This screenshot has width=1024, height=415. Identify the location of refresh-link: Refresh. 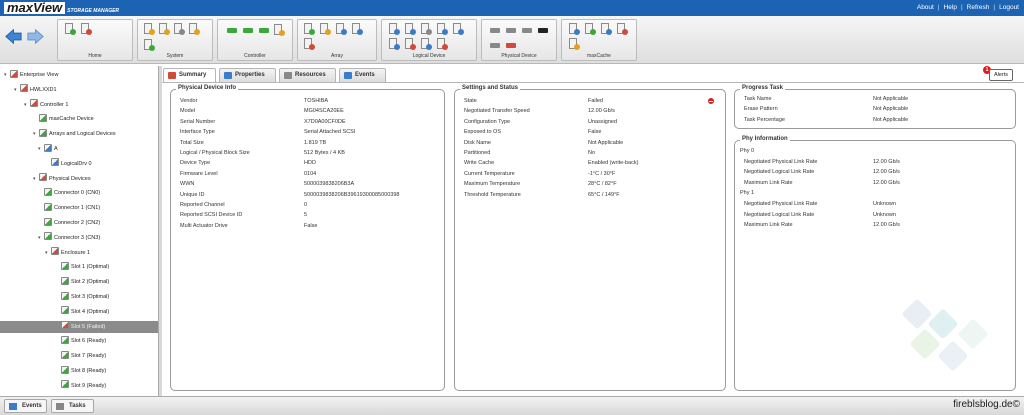
(978, 7).